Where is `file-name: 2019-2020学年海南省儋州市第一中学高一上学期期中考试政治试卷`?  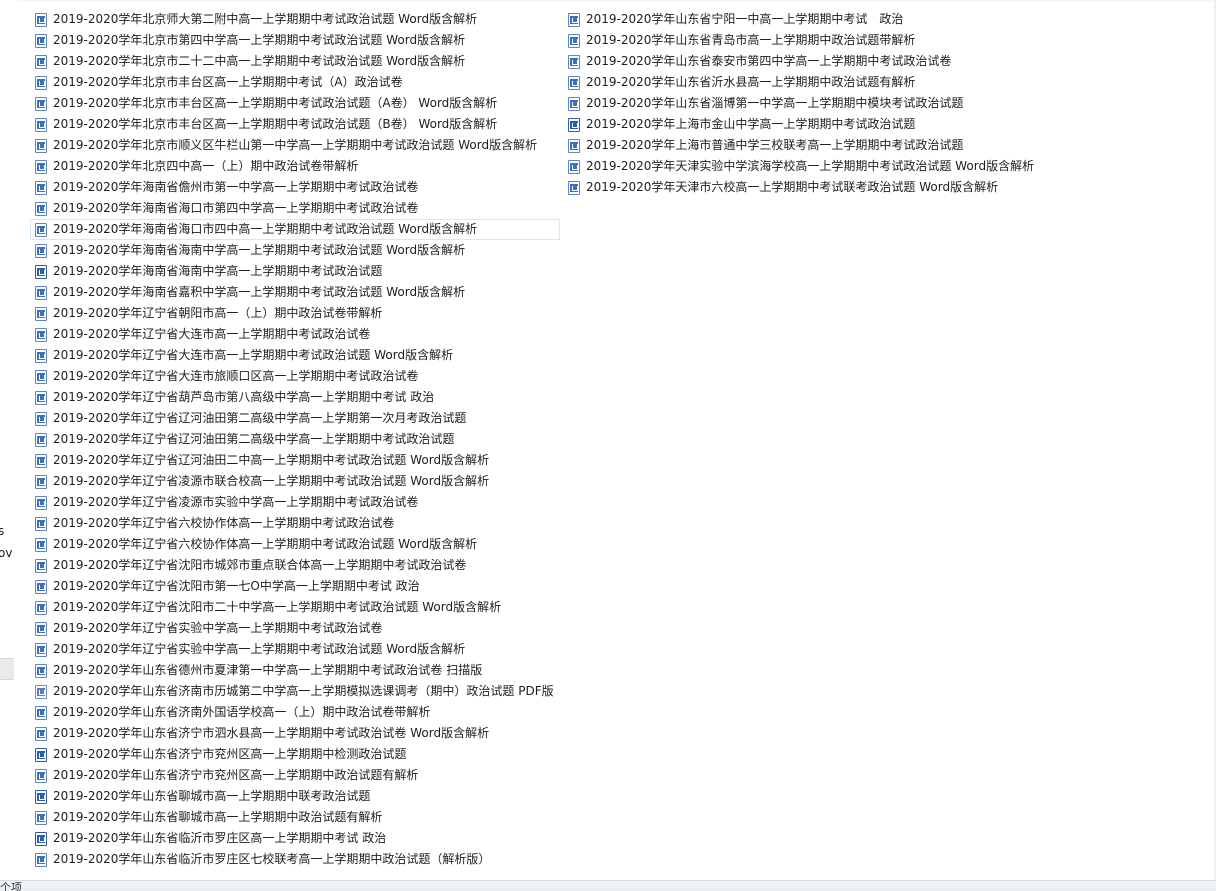
file-name: 2019-2020学年海南省儋州市第一中学高一上学期期中考试政治试卷 is located at coordinates (236, 187).